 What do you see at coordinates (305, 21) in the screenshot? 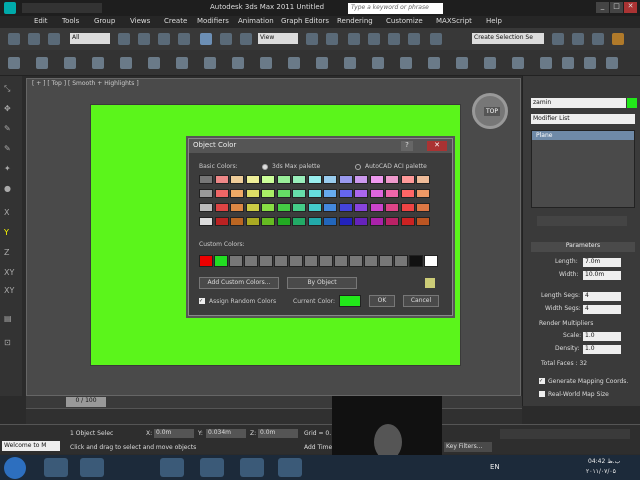
I see `menu-graph-editors: Graph Editors` at bounding box center [305, 21].